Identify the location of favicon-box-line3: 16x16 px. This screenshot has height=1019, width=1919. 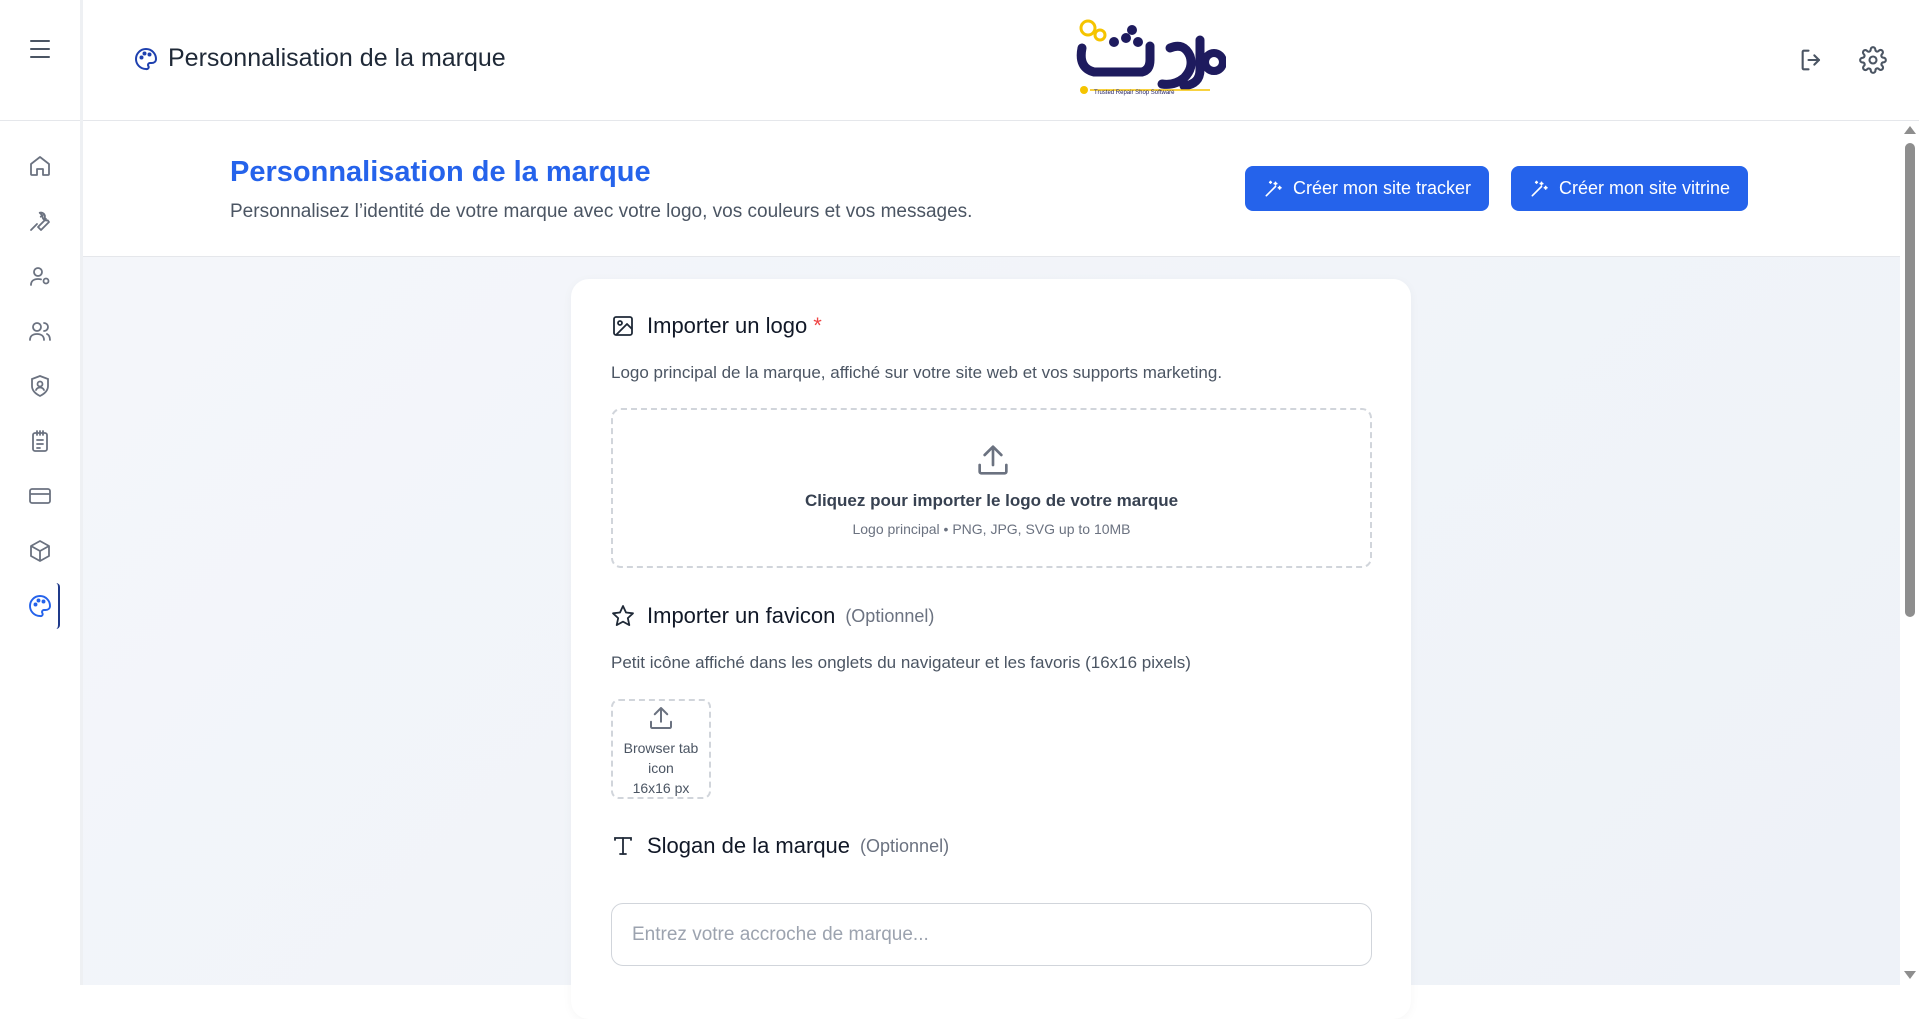
(661, 788).